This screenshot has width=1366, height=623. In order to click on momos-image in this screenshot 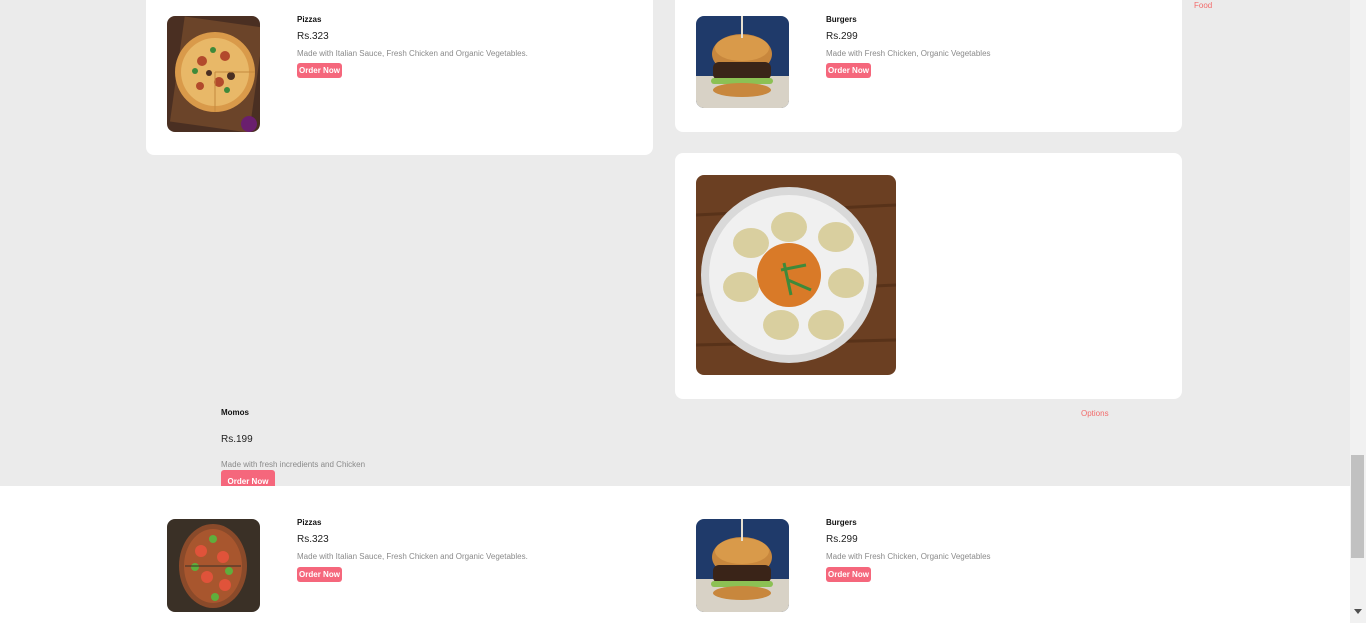, I will do `click(796, 275)`.